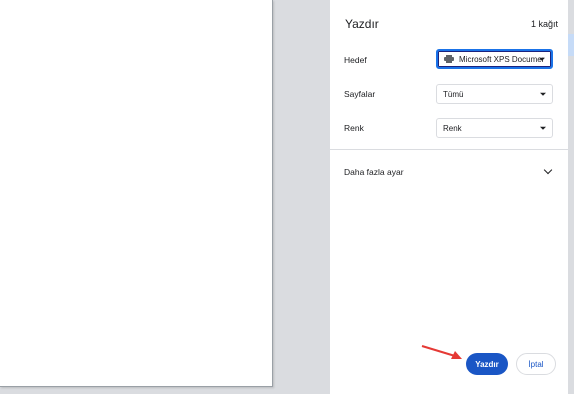  I want to click on color-label: Renk, so click(354, 128).